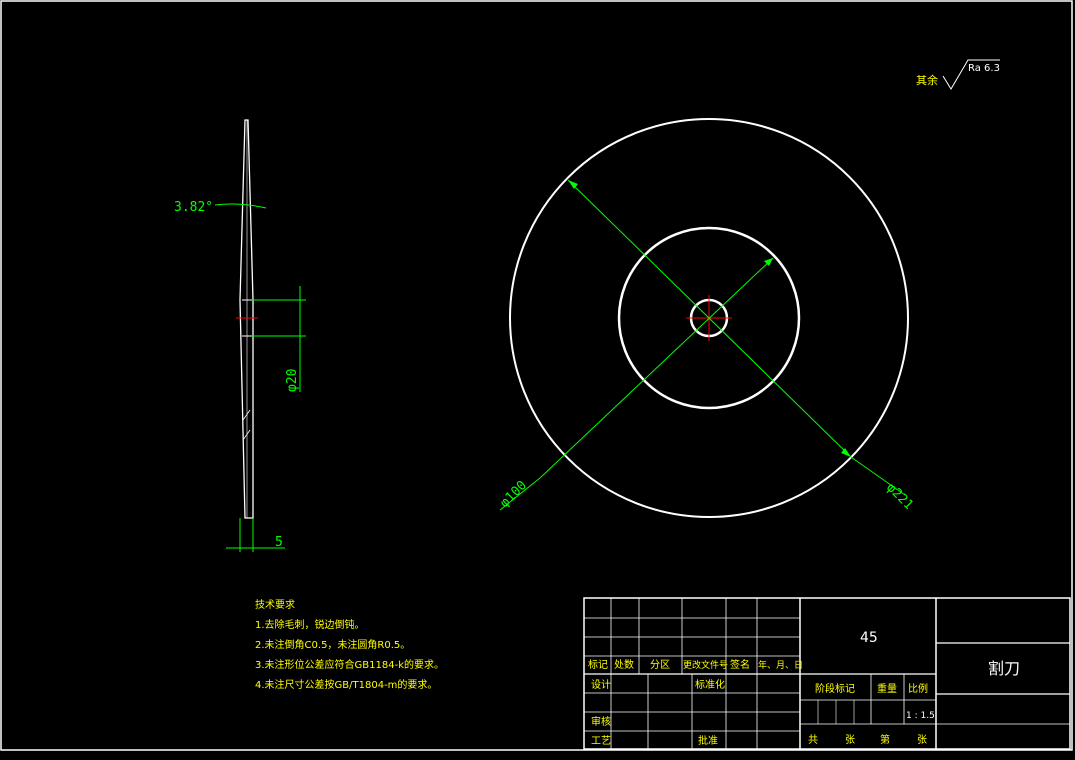 This screenshot has width=1075, height=760. Describe the element at coordinates (899, 496) in the screenshot. I see `outer-diameter-label: φ221` at that location.